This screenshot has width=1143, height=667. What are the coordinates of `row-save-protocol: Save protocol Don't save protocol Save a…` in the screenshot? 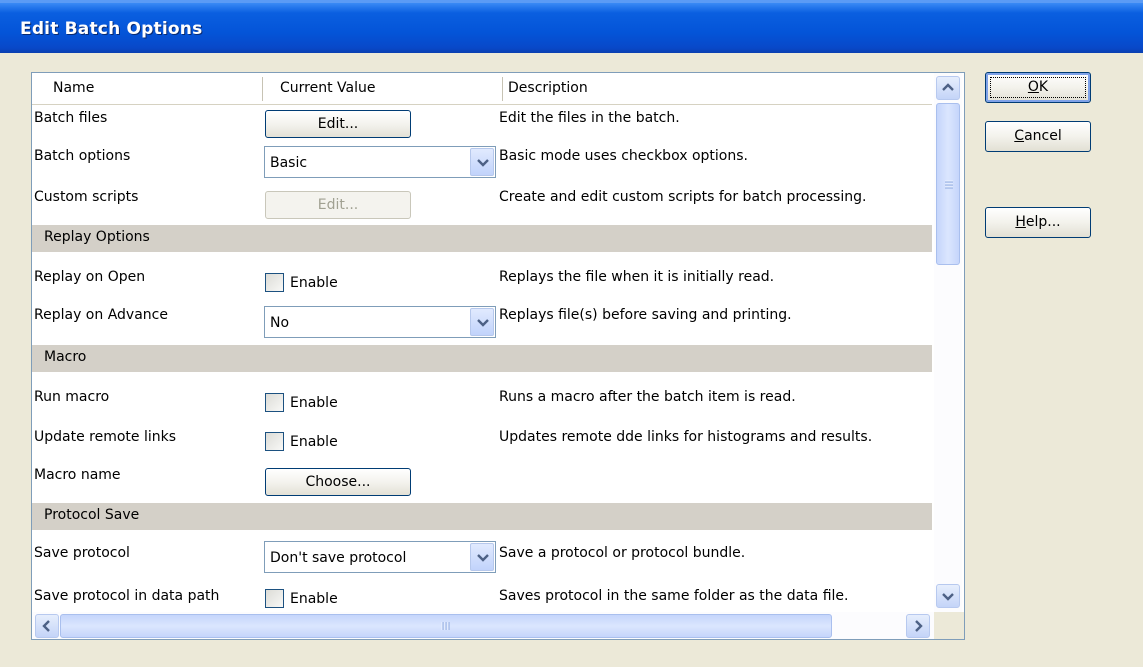 It's located at (482, 556).